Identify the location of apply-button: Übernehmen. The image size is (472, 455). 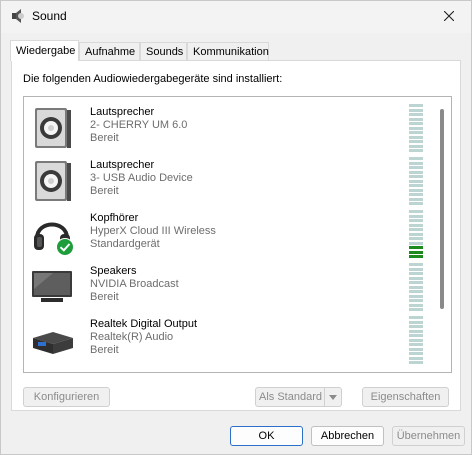
(428, 436).